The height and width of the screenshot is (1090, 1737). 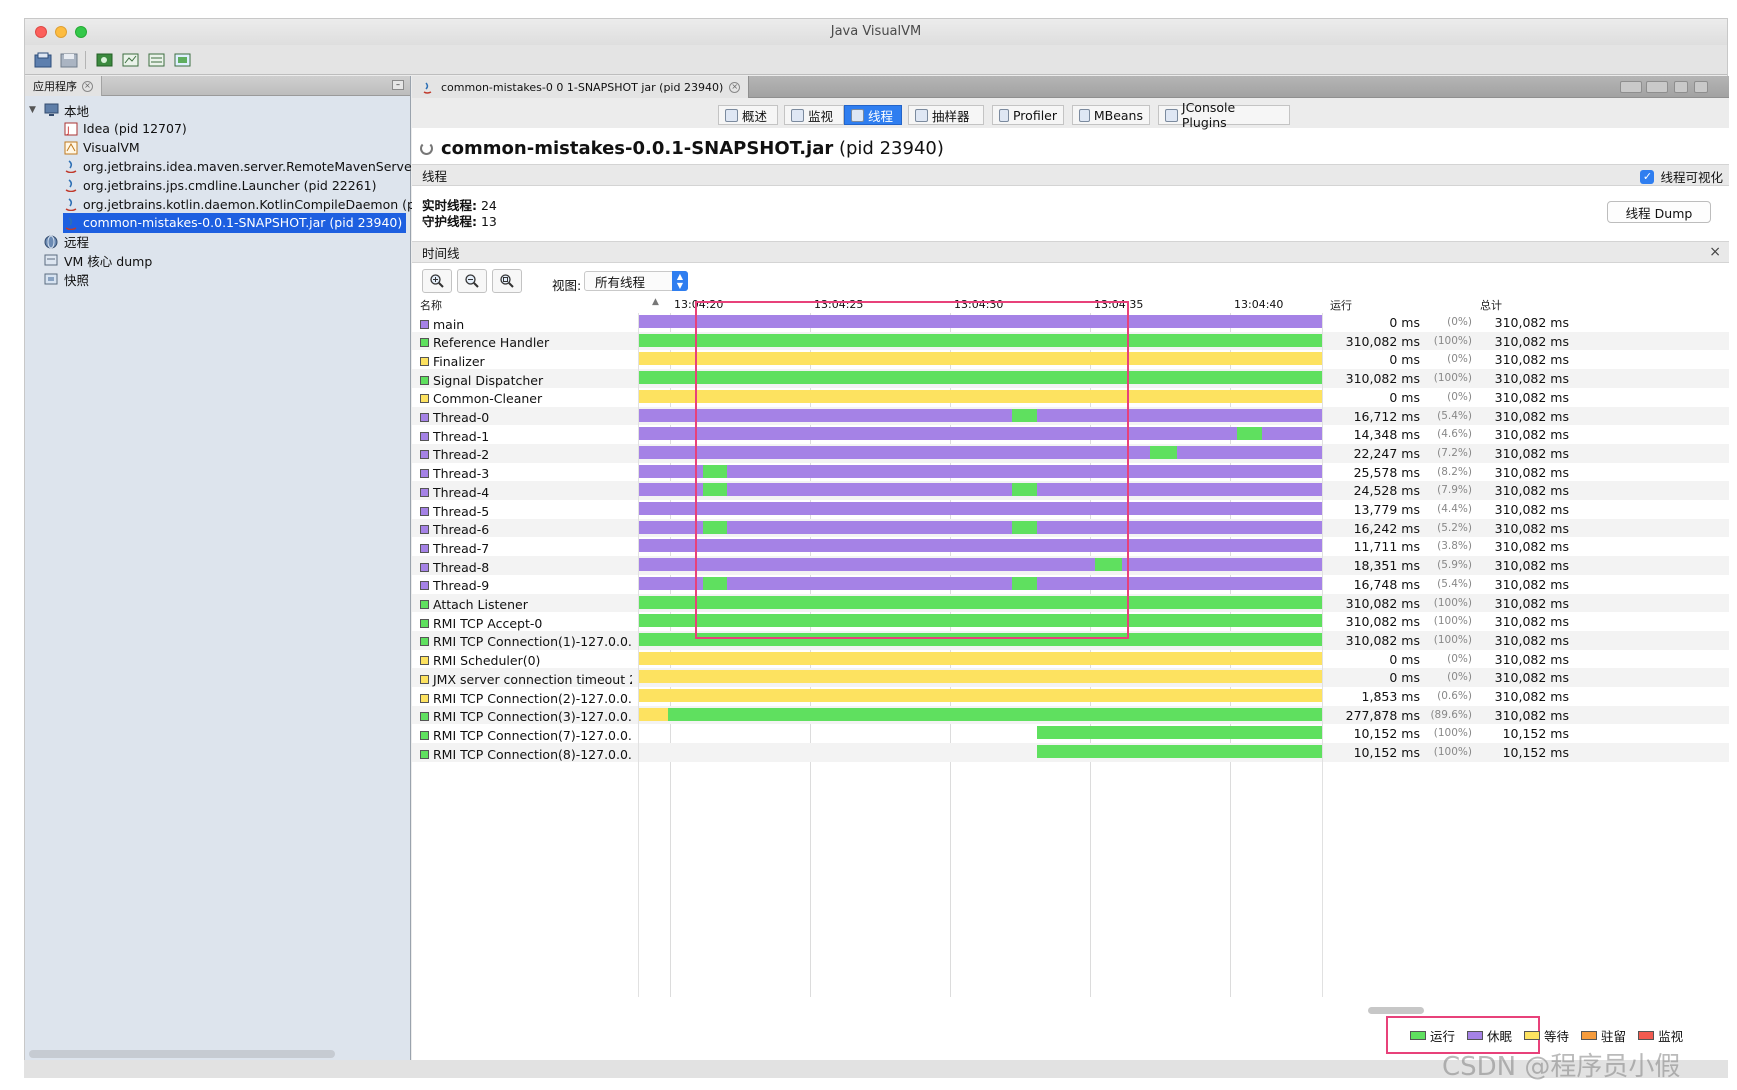 What do you see at coordinates (1681, 176) in the screenshot?
I see `thread-visualization-checkbox: ✓ 线程可视化` at bounding box center [1681, 176].